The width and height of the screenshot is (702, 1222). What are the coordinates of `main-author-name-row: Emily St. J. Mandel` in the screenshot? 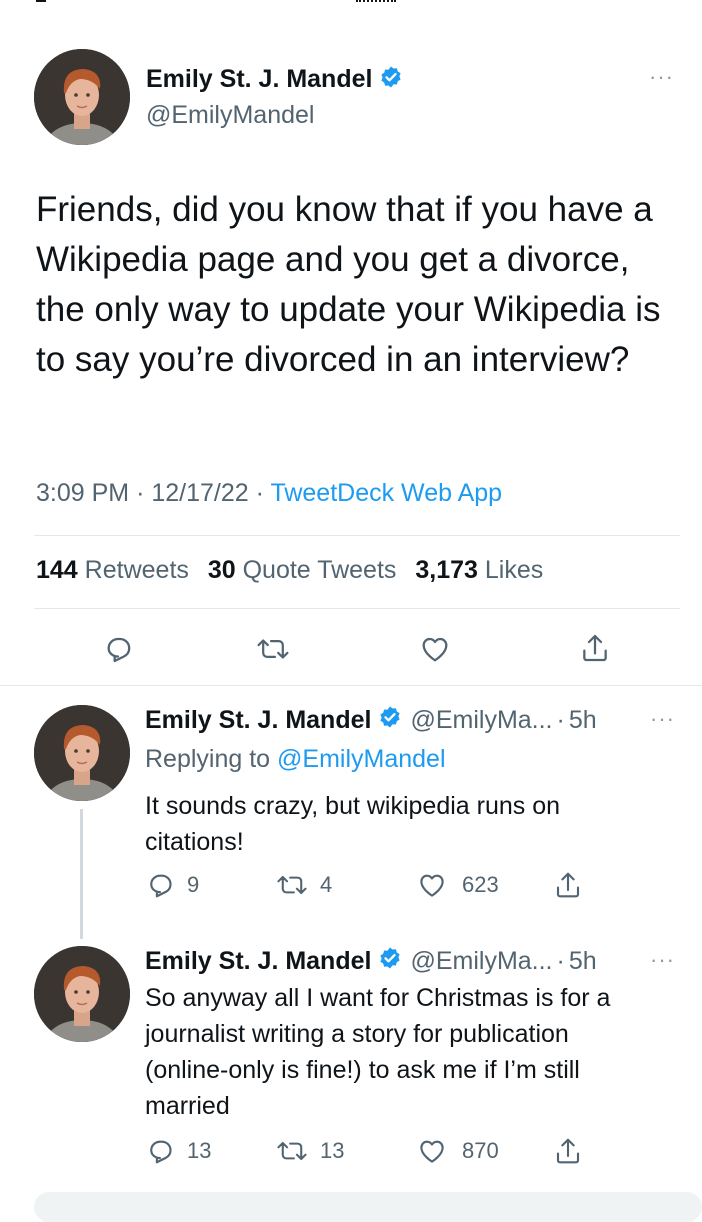 It's located at (274, 79).